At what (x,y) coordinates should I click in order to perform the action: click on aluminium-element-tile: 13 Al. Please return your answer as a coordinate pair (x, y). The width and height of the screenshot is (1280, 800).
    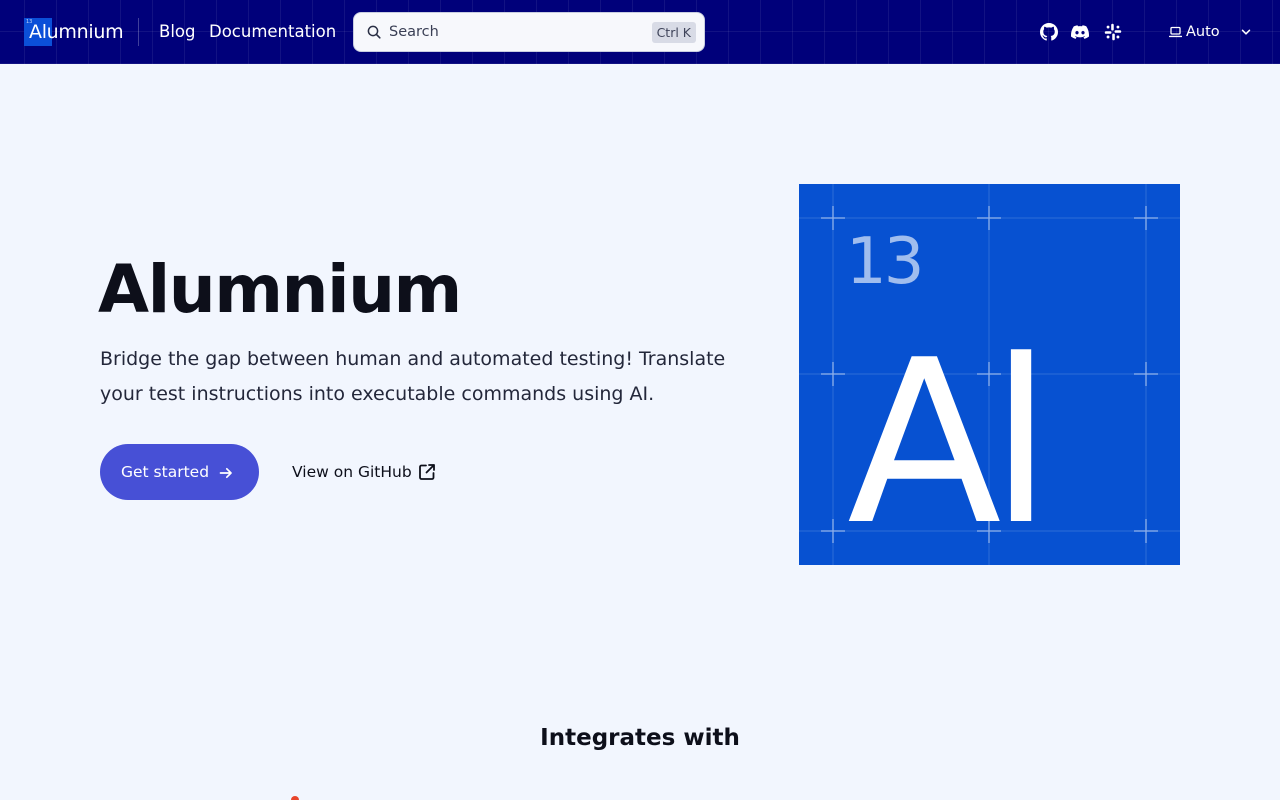
    Looking at the image, I should click on (989, 374).